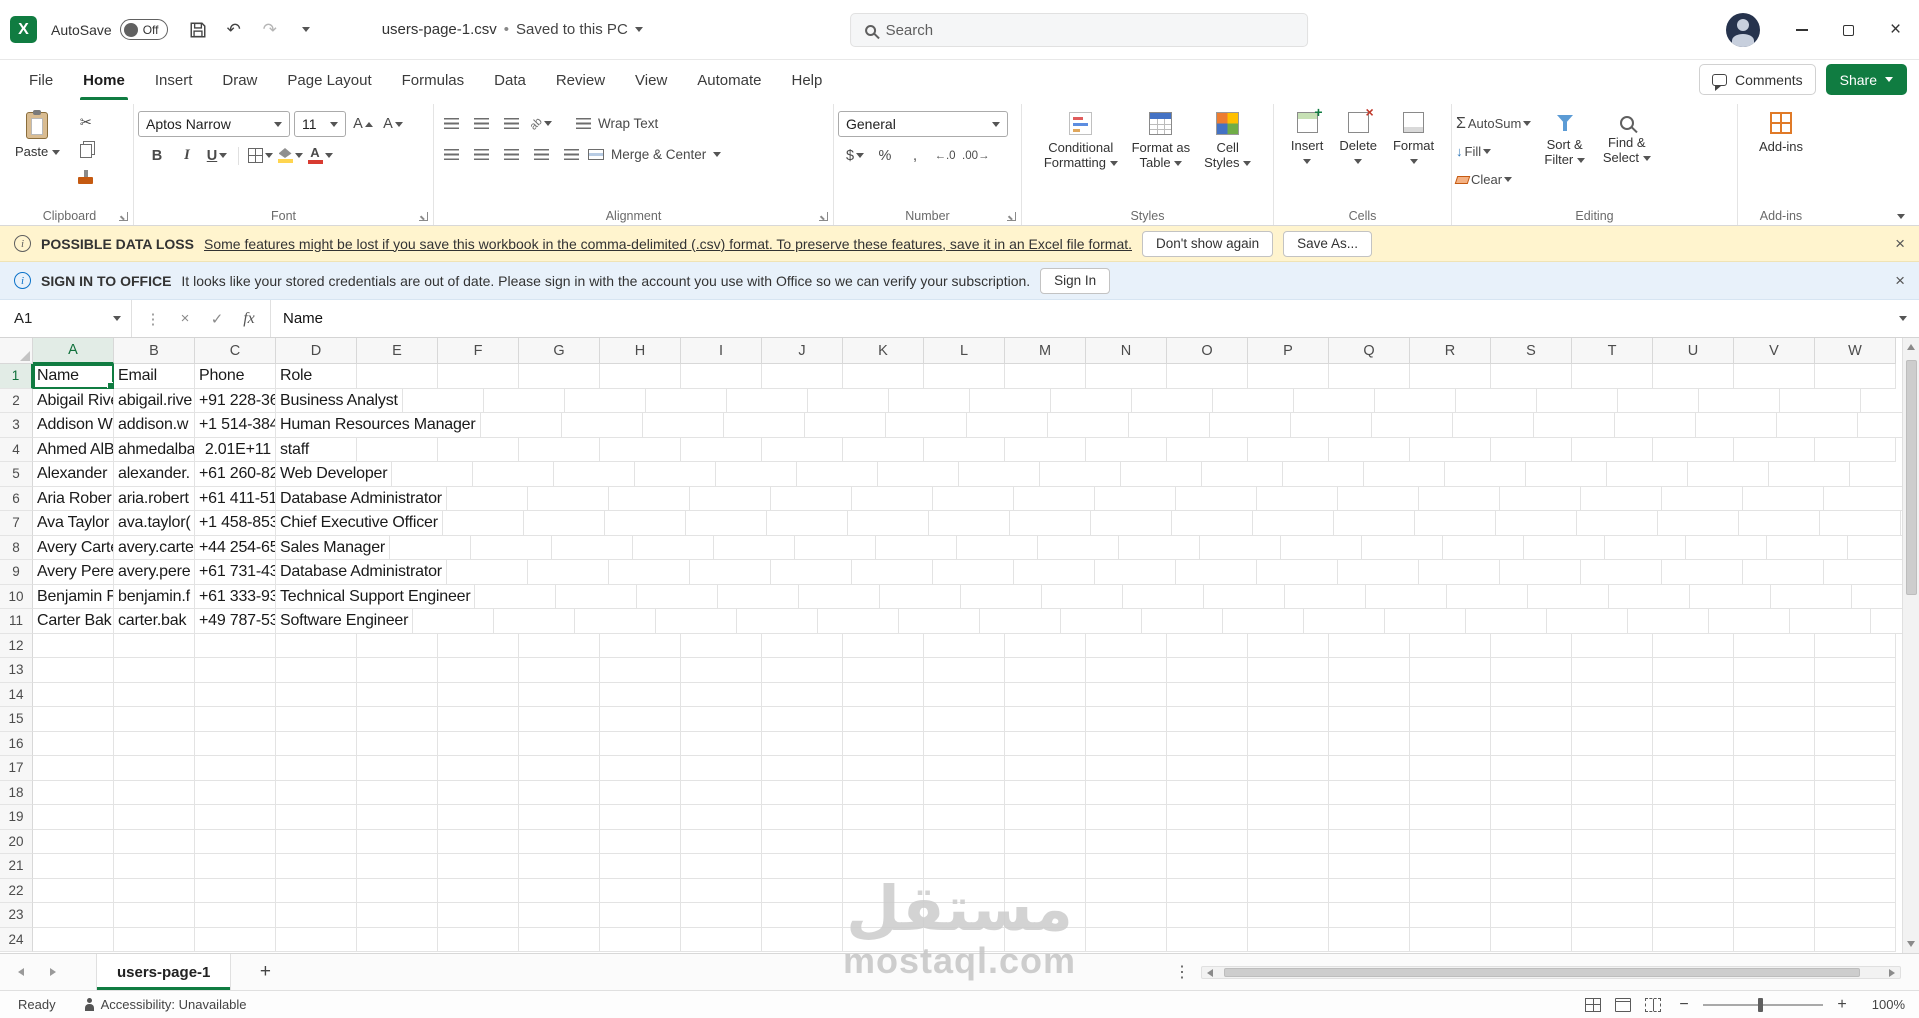 The image size is (1919, 1018). Describe the element at coordinates (1684, 1005) in the screenshot. I see `zoom-out-icon: −` at that location.